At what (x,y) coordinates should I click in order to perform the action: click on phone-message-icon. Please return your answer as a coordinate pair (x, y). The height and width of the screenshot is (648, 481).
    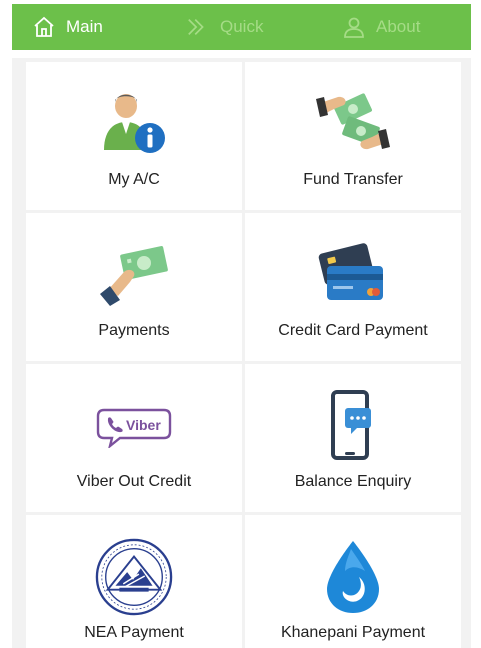
    Looking at the image, I should click on (353, 426).